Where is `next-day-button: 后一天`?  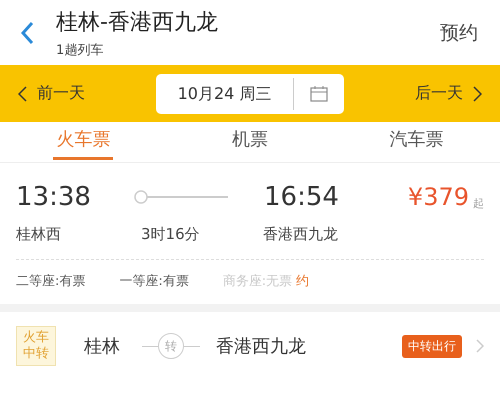 next-day-button: 后一天 is located at coordinates (448, 93).